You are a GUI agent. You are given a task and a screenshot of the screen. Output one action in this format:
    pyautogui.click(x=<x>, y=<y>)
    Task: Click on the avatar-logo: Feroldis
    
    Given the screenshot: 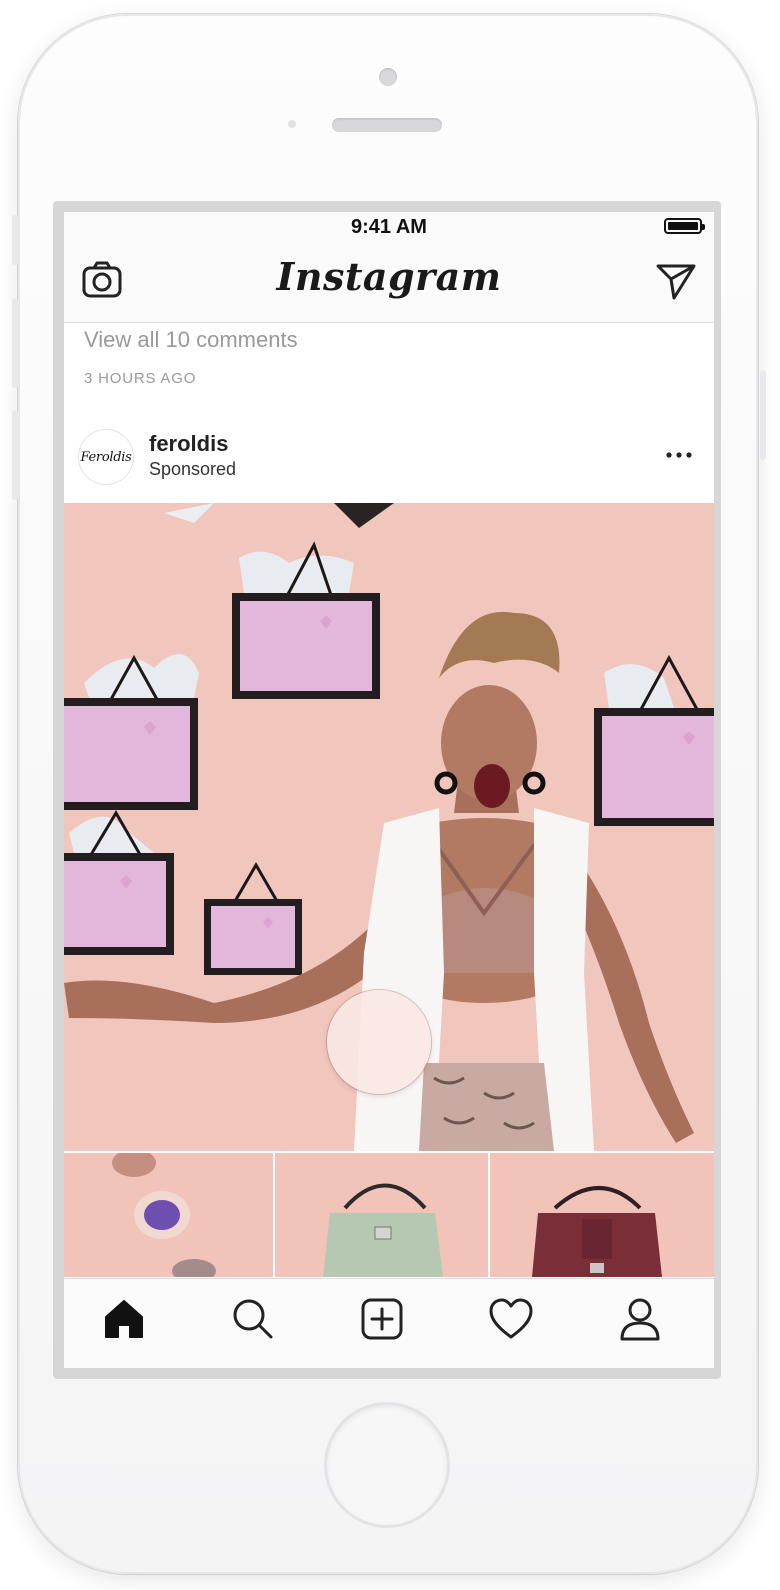 What is the action you would take?
    pyautogui.click(x=106, y=457)
    